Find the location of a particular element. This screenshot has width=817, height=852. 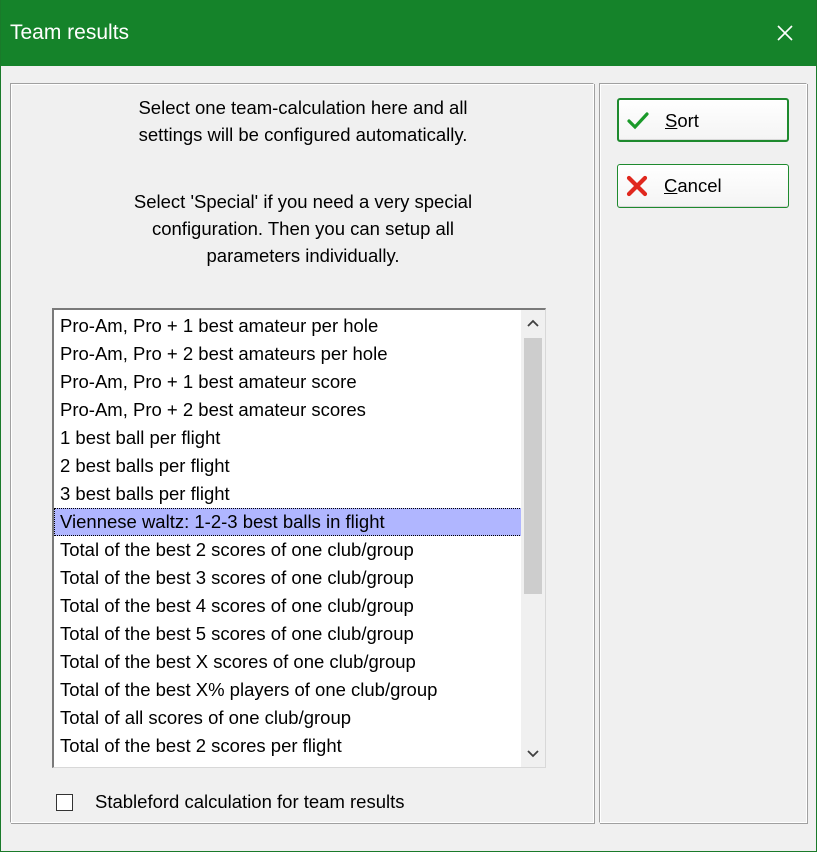

stableford-checkbox-label: Stableford calculation for team results is located at coordinates (250, 801).